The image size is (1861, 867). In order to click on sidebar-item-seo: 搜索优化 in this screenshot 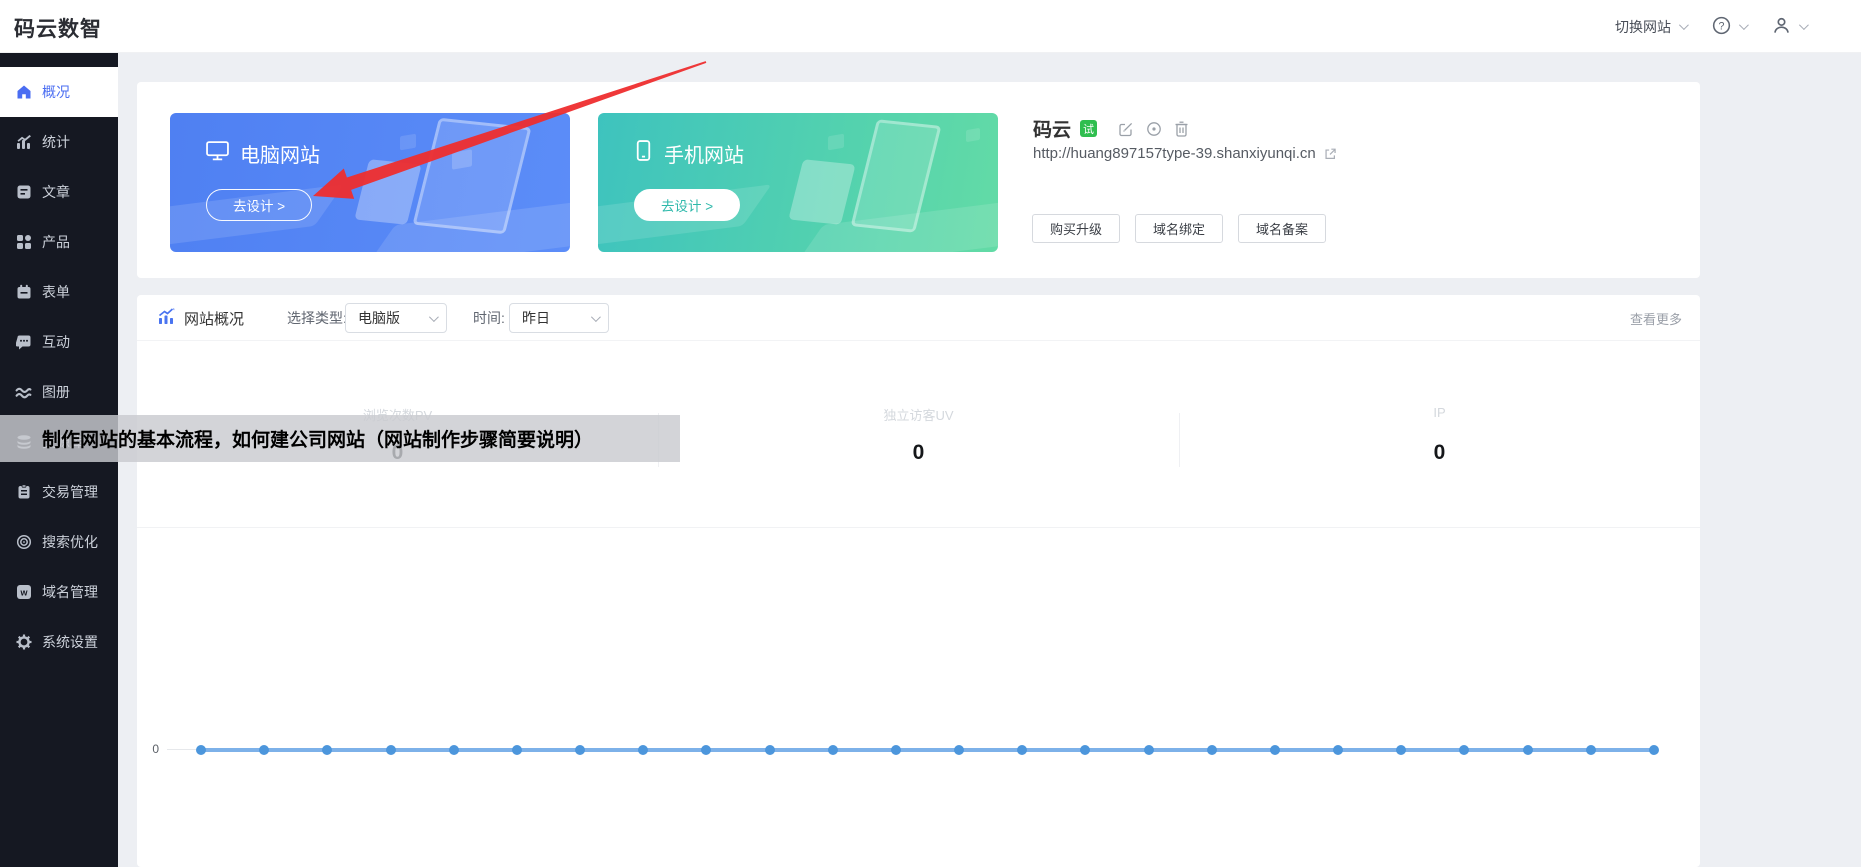, I will do `click(59, 542)`.